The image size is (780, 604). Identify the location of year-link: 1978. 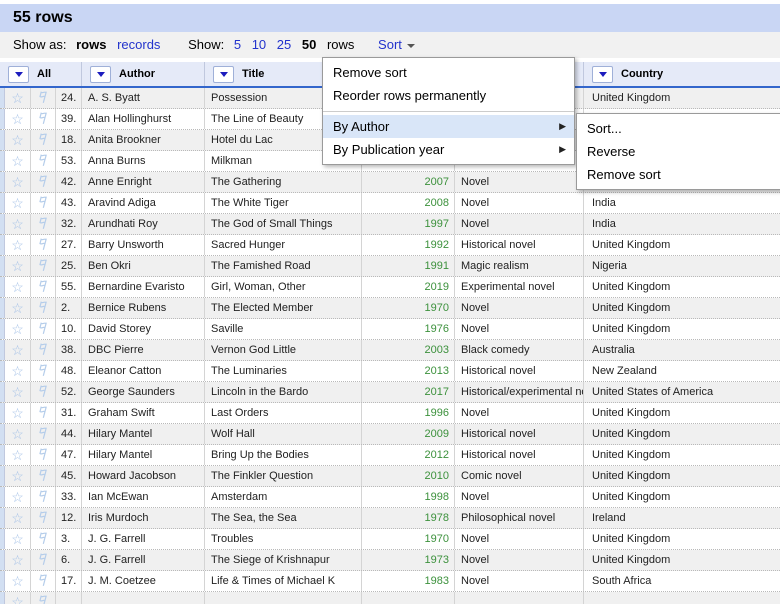
(437, 518).